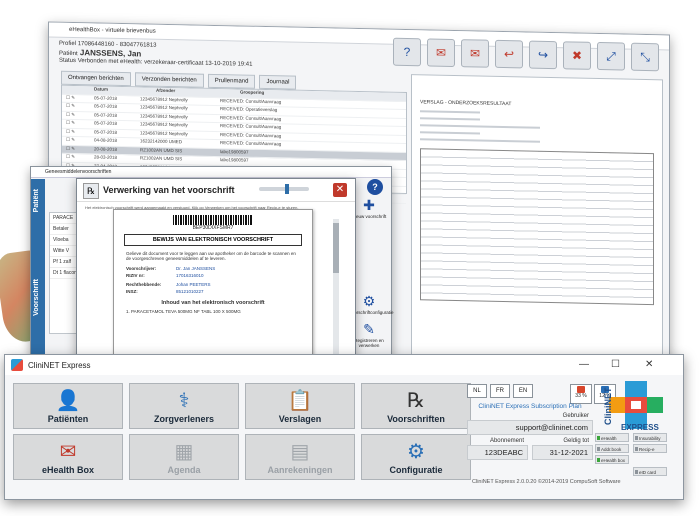  I want to click on lang-en-button: EN, so click(523, 391).